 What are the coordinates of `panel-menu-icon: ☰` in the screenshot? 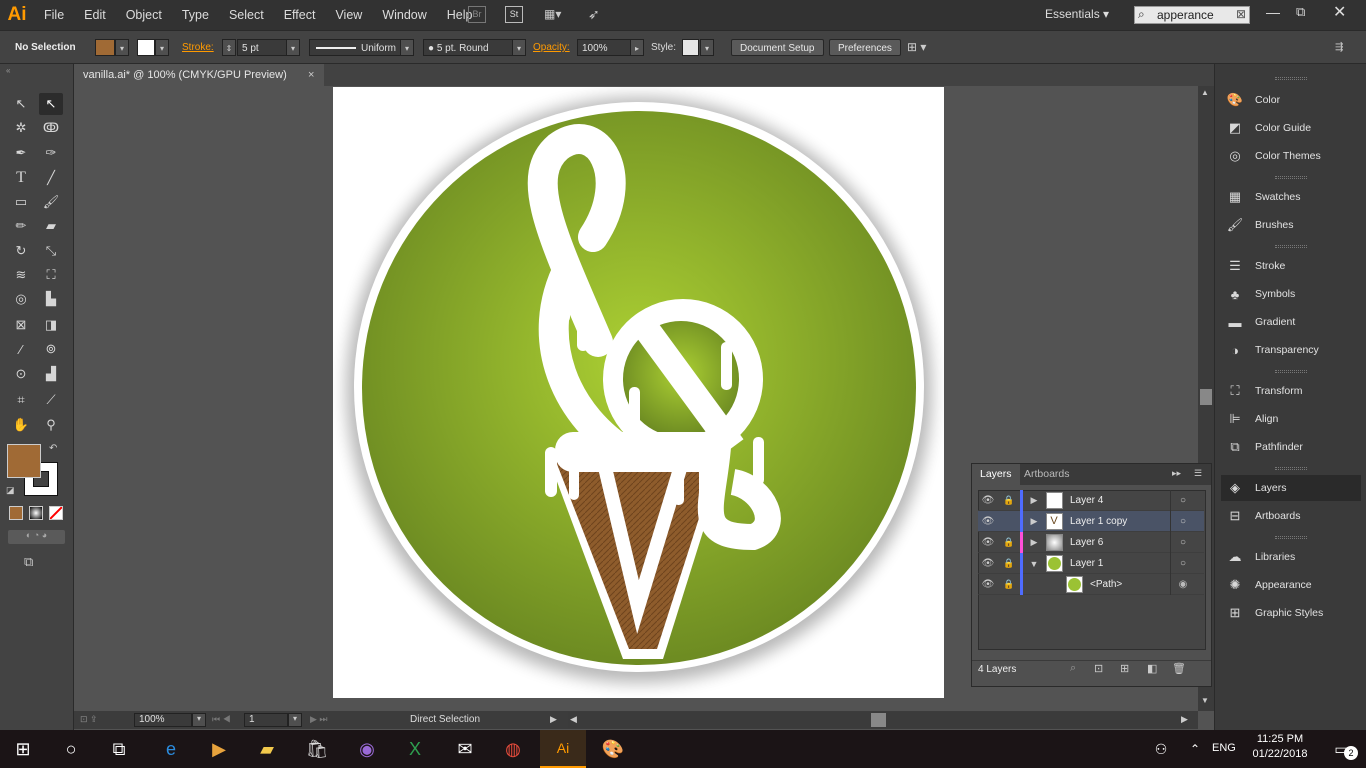 It's located at (1198, 473).